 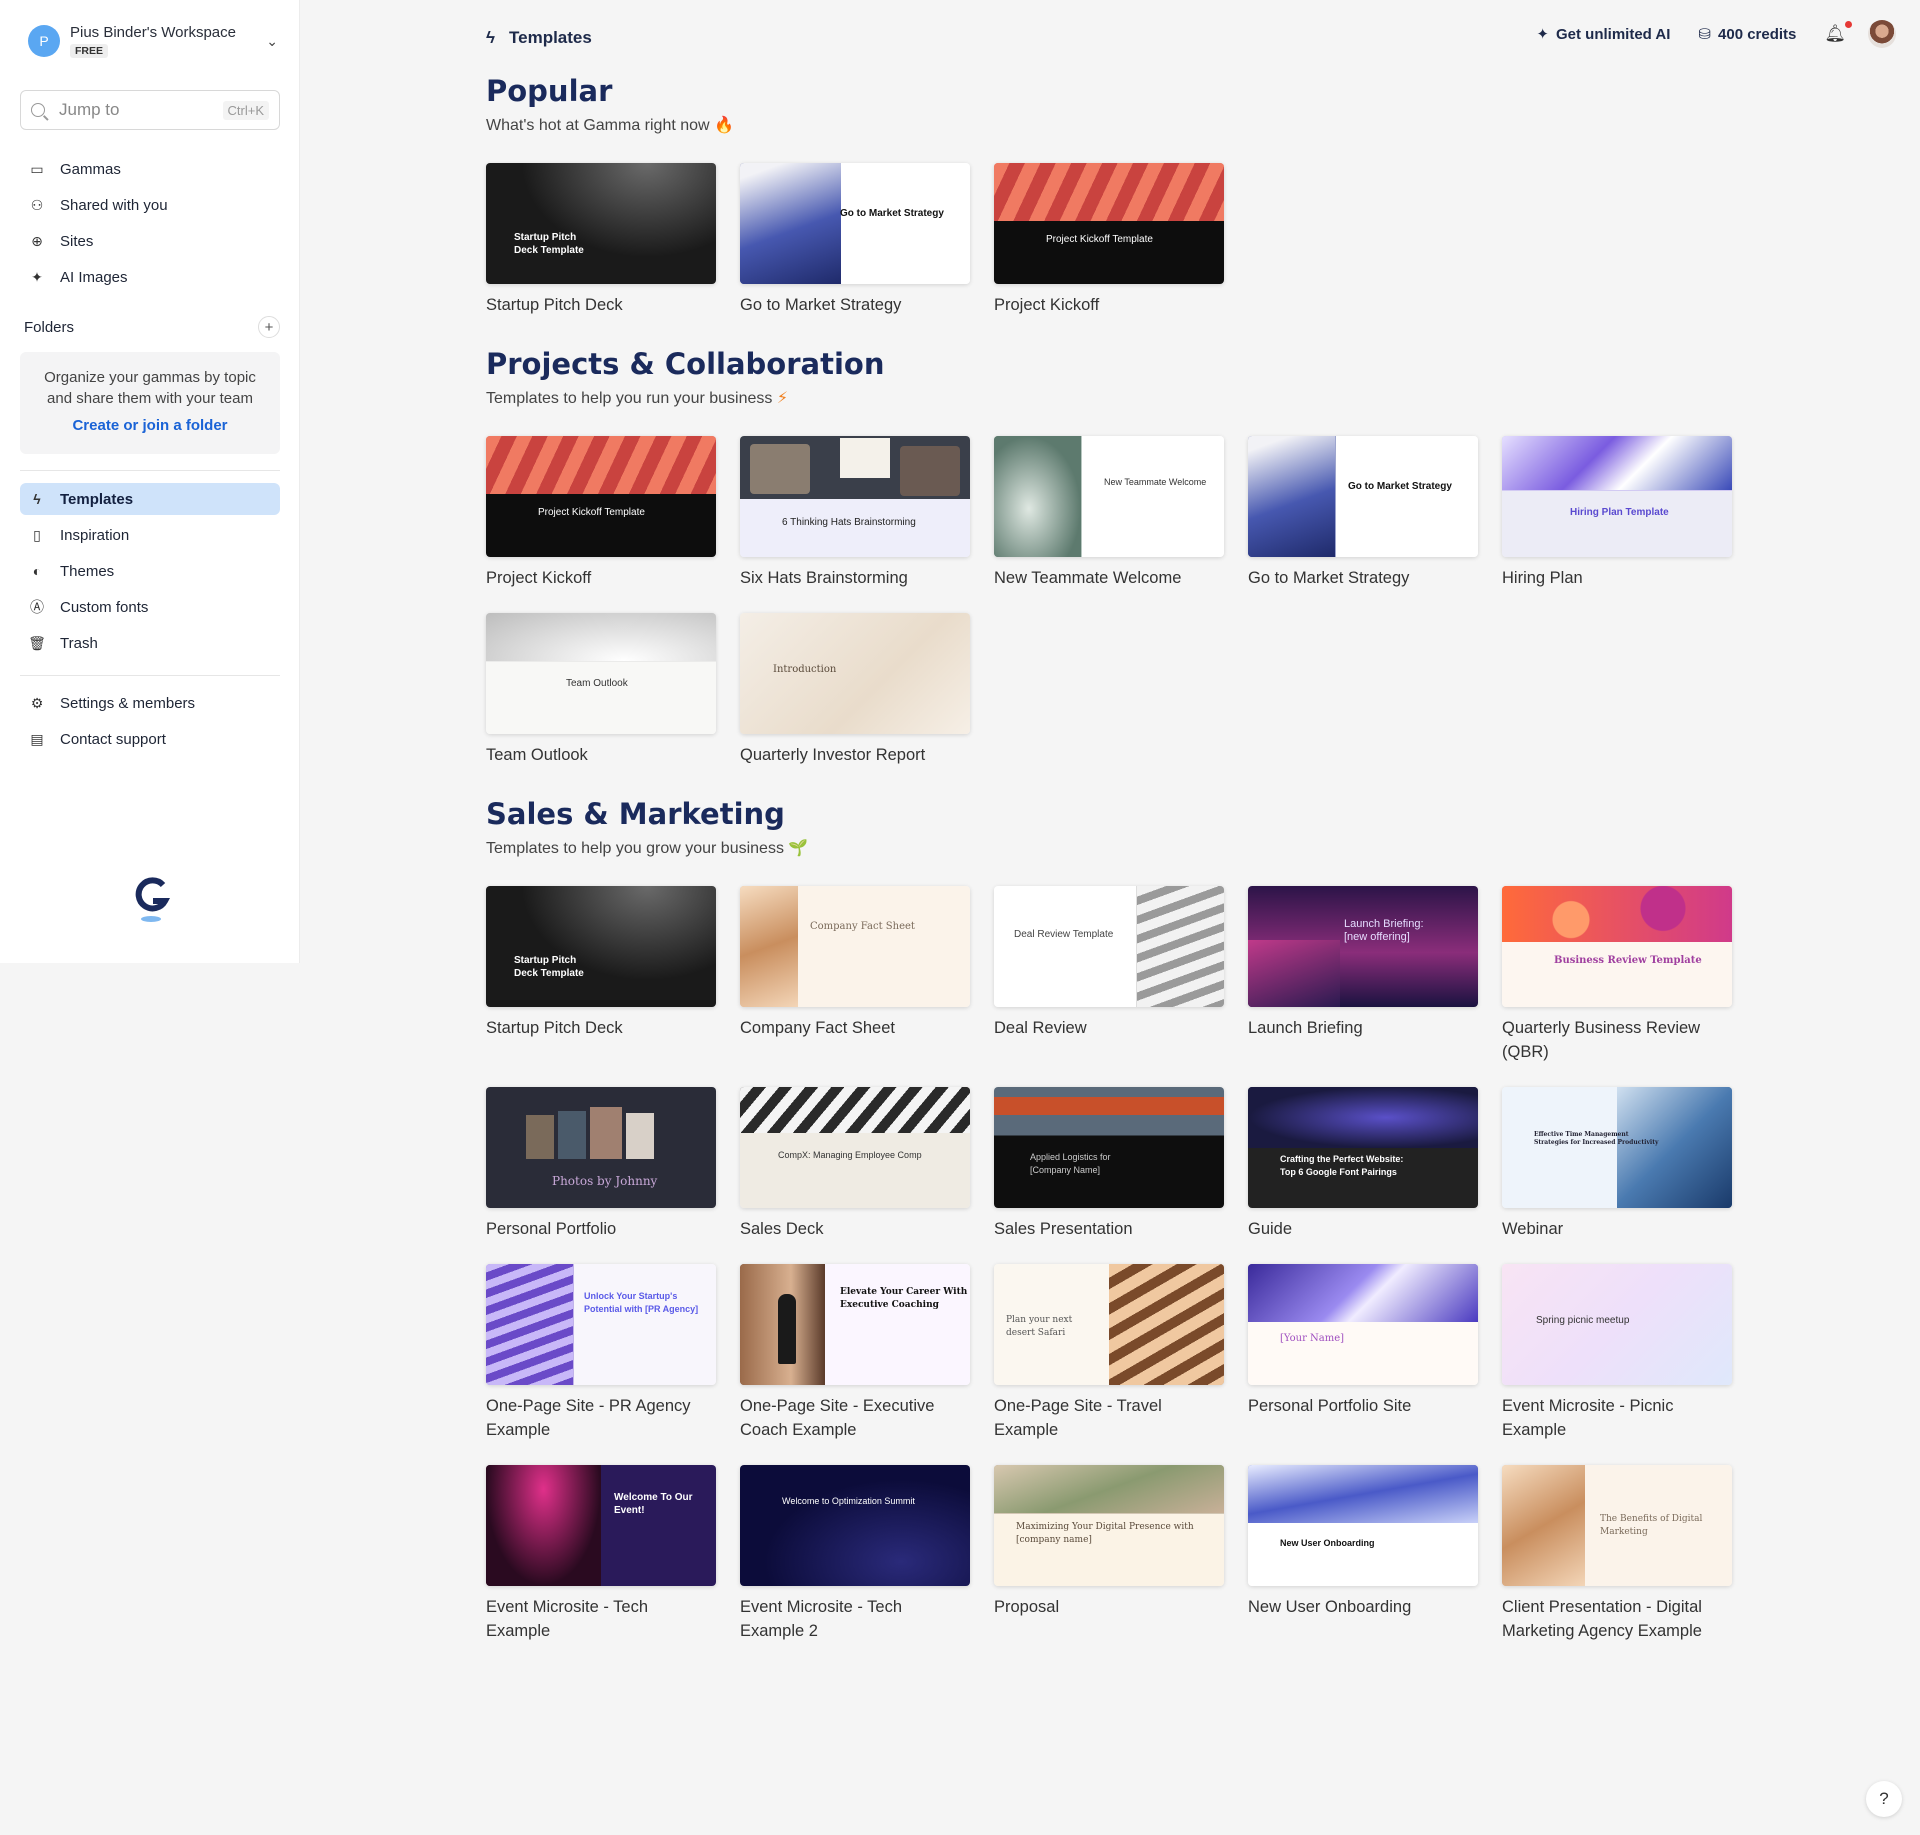 What do you see at coordinates (833, 755) in the screenshot?
I see `card-label: Quarterly Investor Report` at bounding box center [833, 755].